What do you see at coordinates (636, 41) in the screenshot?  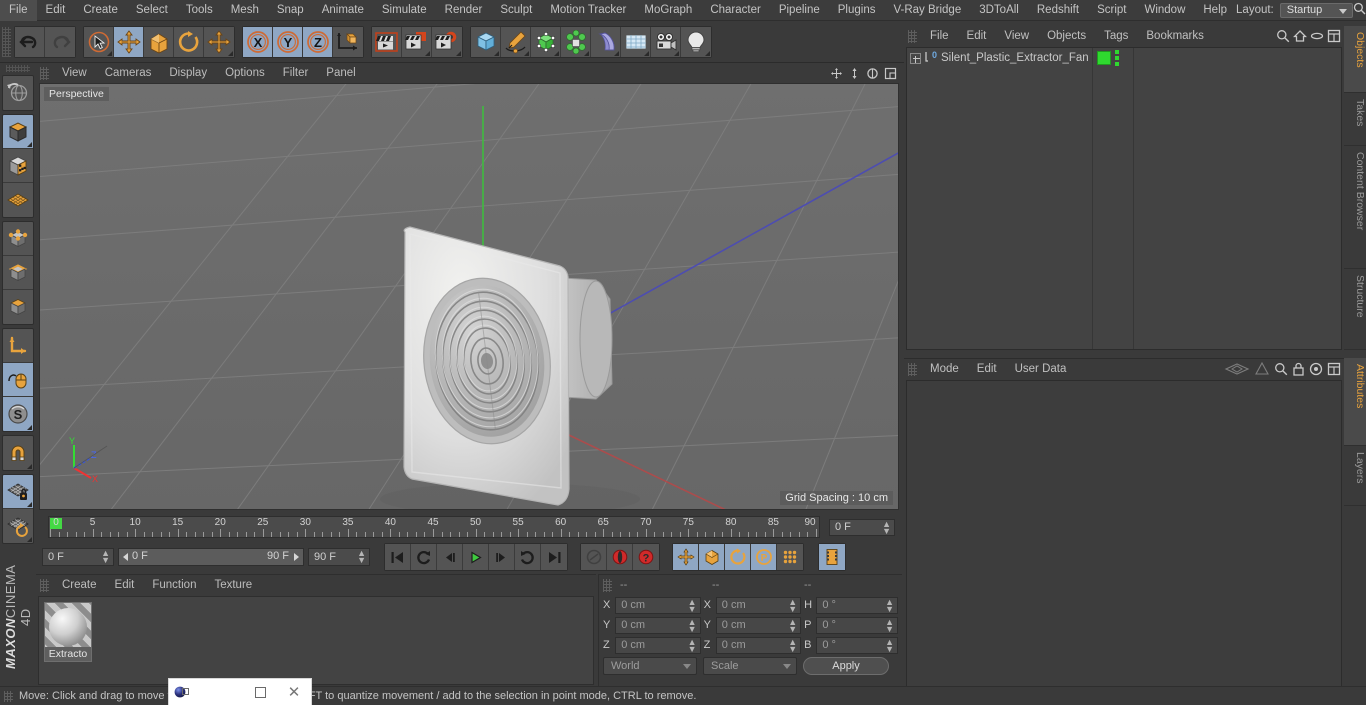 I see `add-floor-environment` at bounding box center [636, 41].